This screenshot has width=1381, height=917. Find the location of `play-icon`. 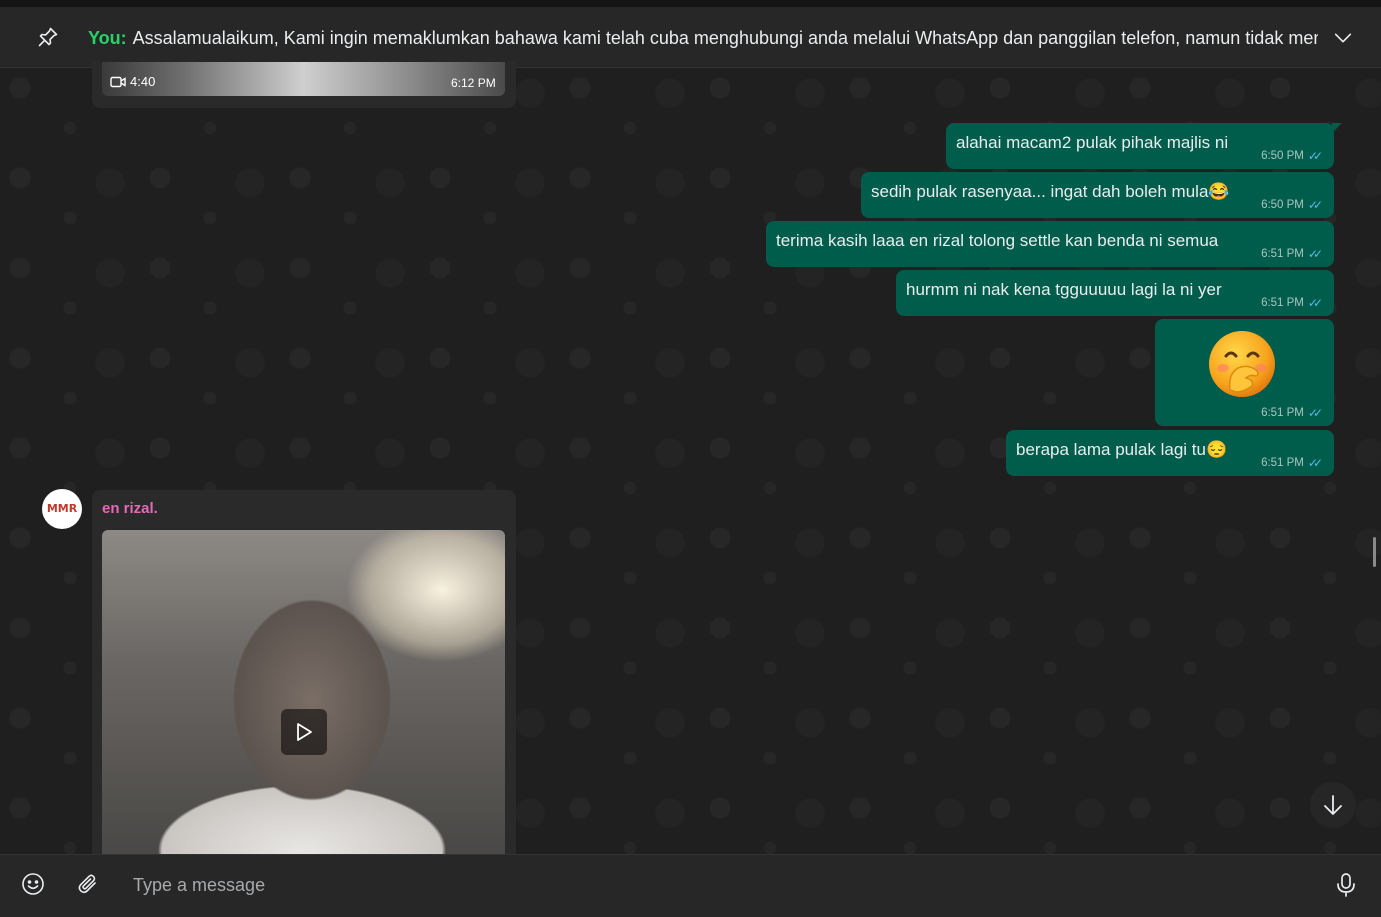

play-icon is located at coordinates (304, 732).